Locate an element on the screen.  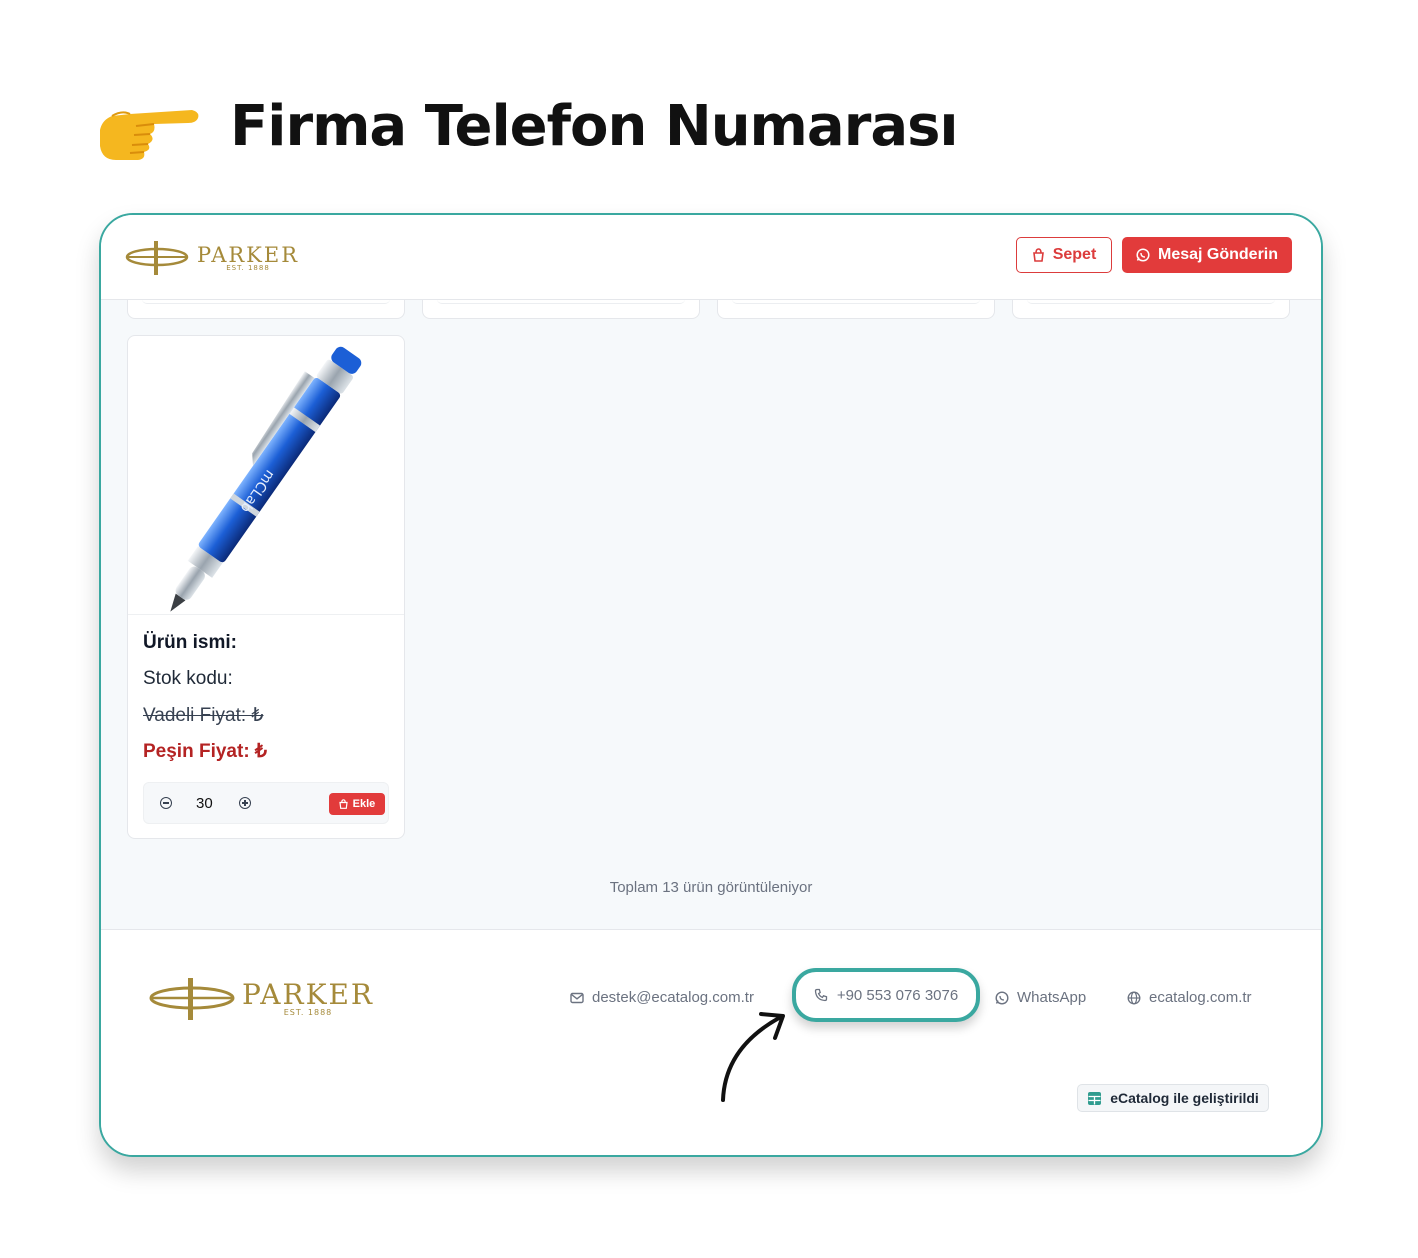
add-label: Ekle is located at coordinates (364, 804).